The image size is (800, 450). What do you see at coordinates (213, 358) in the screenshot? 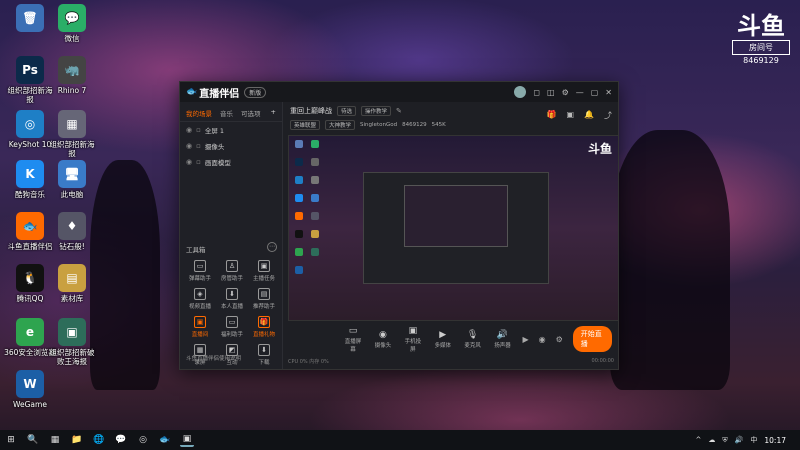
I see `help-link: 斗鱼直播伴侣使用说明` at bounding box center [213, 358].